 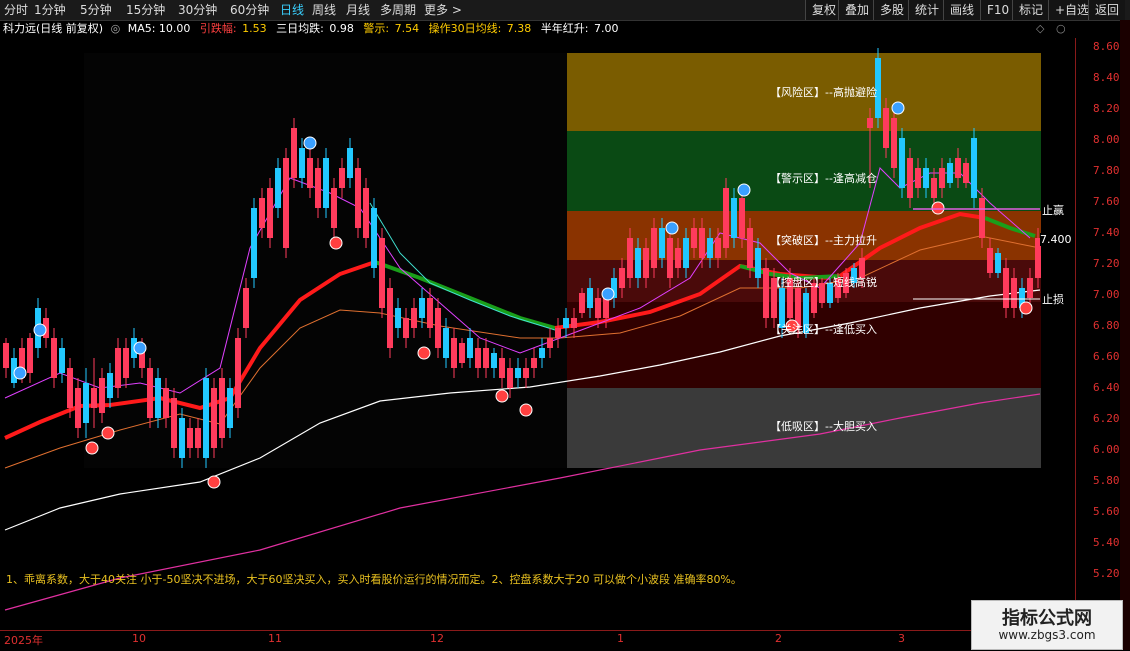 What do you see at coordinates (407, 28) in the screenshot?
I see `jingshi-value: 7.54` at bounding box center [407, 28].